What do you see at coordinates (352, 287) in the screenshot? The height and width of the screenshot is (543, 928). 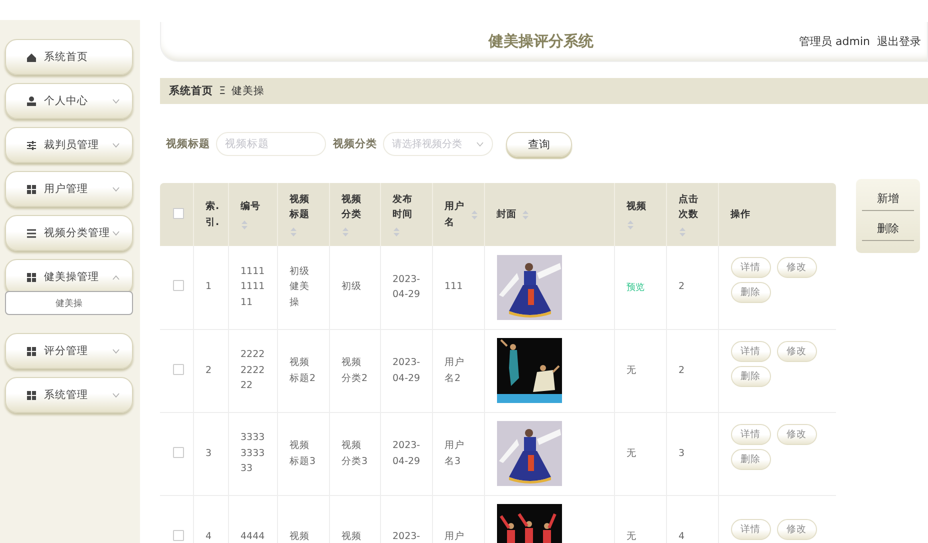 I see `table-cell-text: 初级` at bounding box center [352, 287].